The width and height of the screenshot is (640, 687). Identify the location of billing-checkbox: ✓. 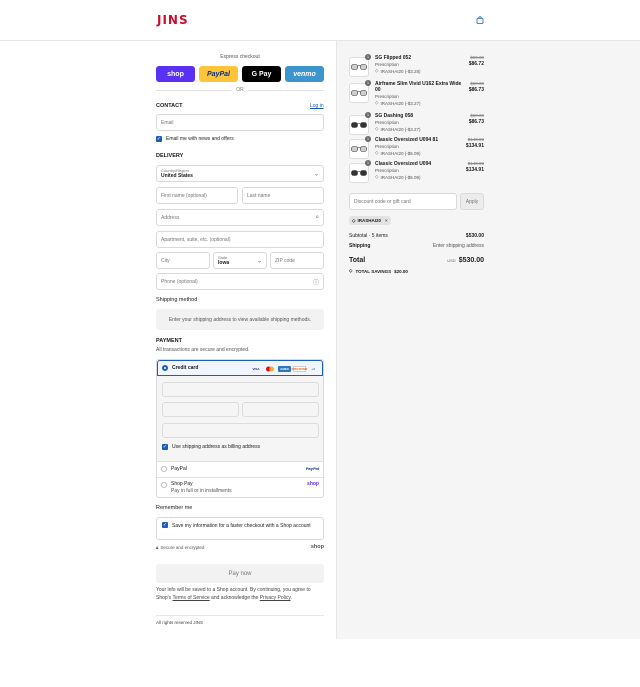
(165, 447).